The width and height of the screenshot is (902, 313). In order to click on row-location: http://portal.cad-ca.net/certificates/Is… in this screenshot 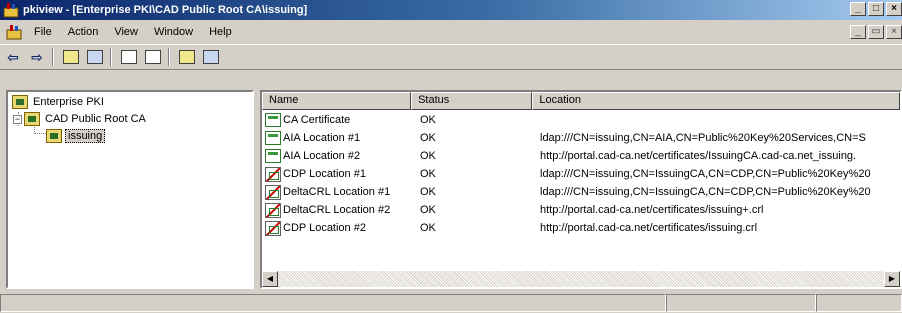, I will do `click(698, 156)`.